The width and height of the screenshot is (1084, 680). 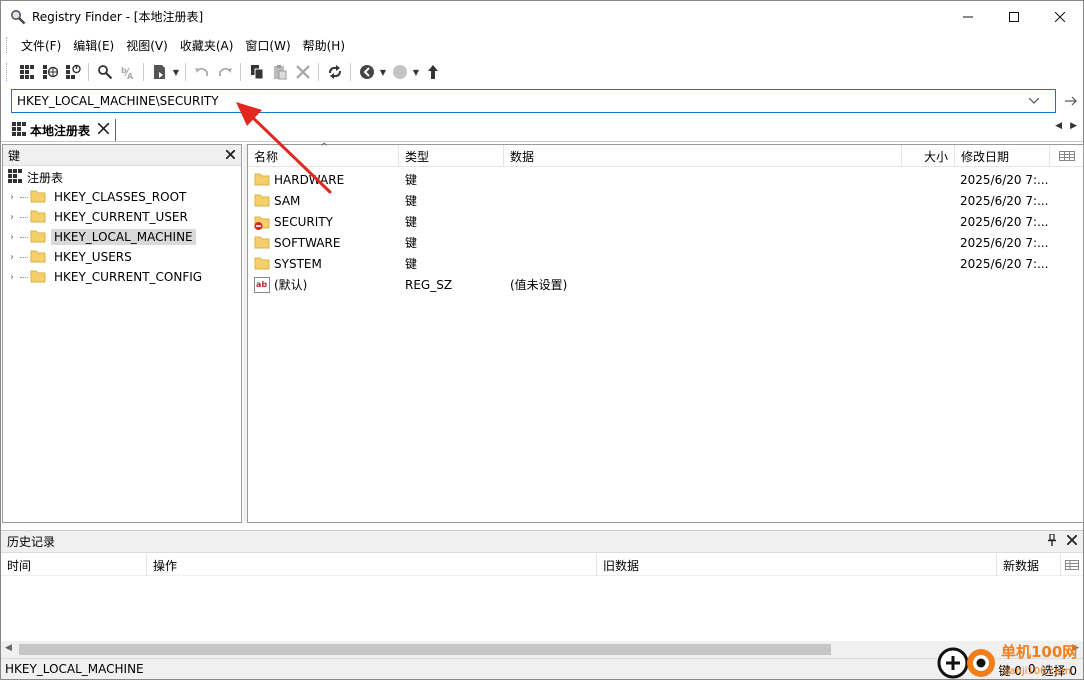 What do you see at coordinates (517, 101) in the screenshot?
I see `address-input` at bounding box center [517, 101].